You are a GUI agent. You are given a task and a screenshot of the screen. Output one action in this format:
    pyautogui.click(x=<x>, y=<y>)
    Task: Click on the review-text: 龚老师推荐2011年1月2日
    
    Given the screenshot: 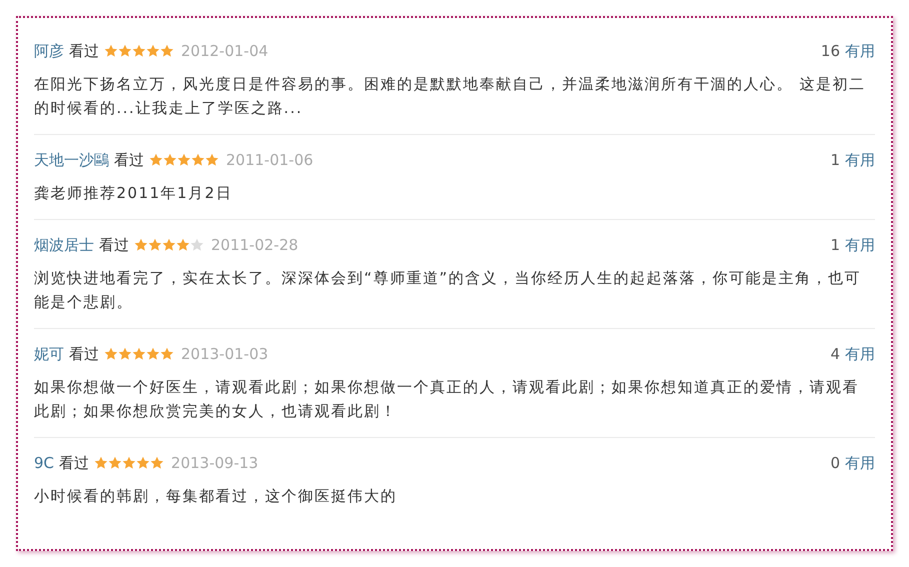 What is the action you would take?
    pyautogui.click(x=134, y=193)
    